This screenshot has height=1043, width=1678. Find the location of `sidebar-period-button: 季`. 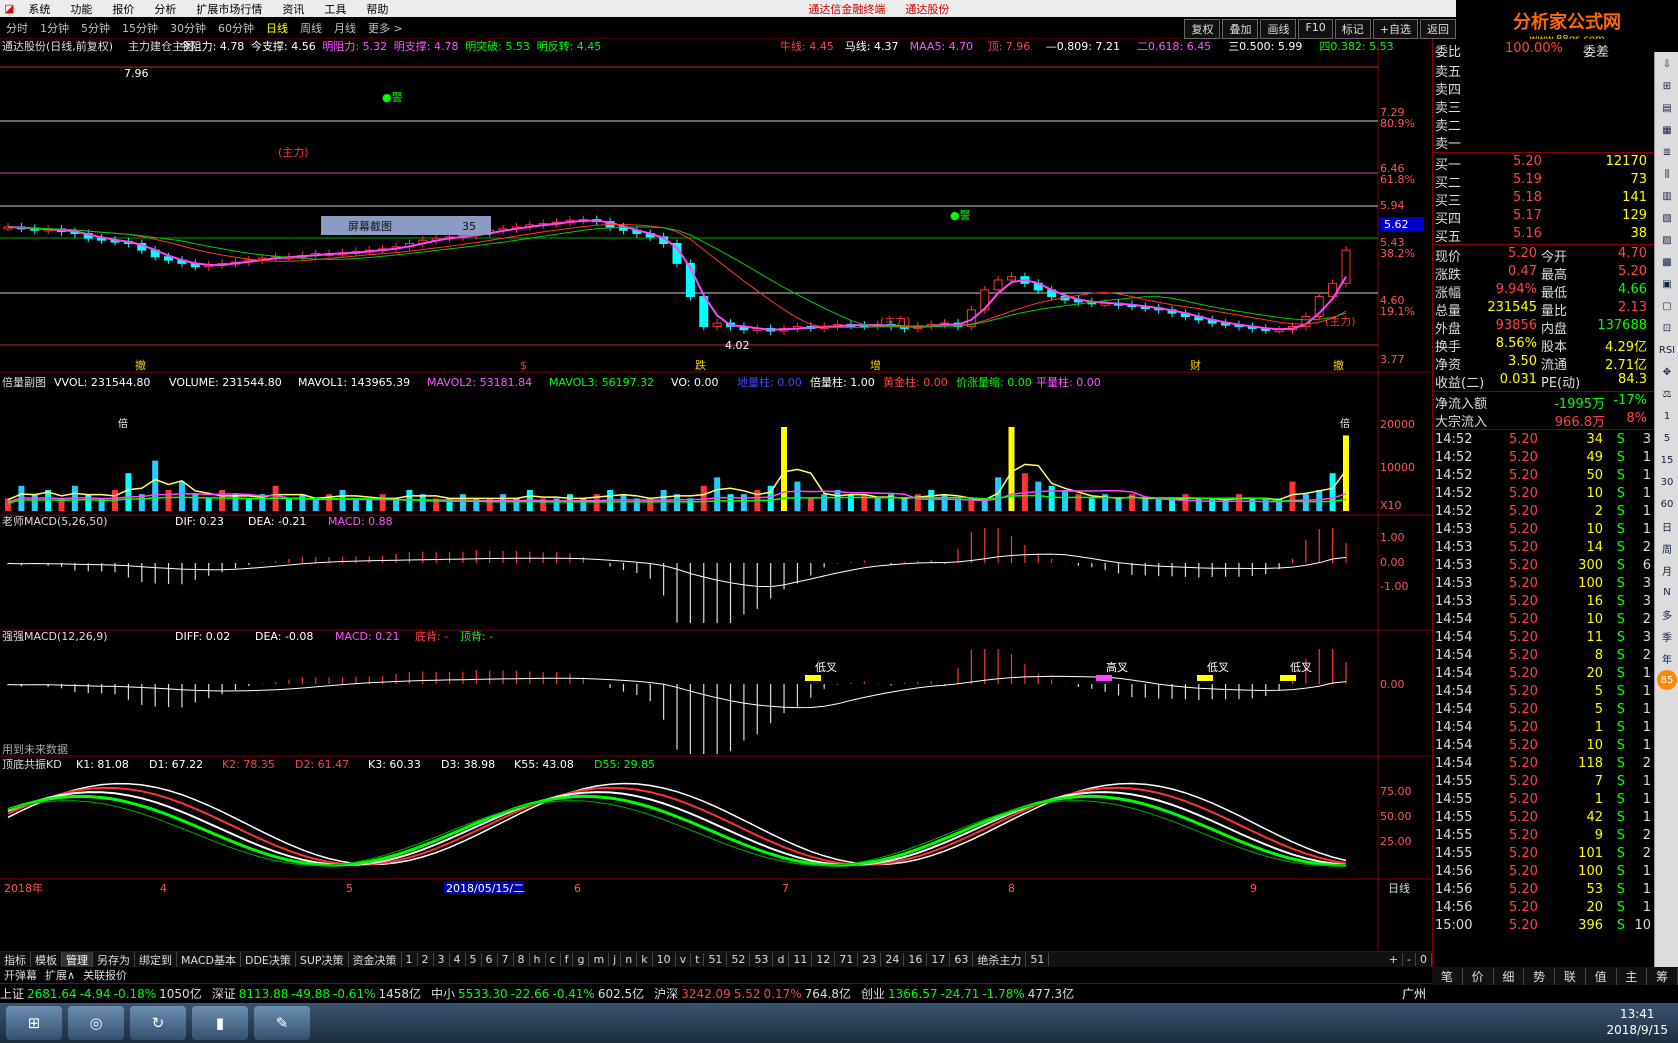

sidebar-period-button: 季 is located at coordinates (1667, 636).